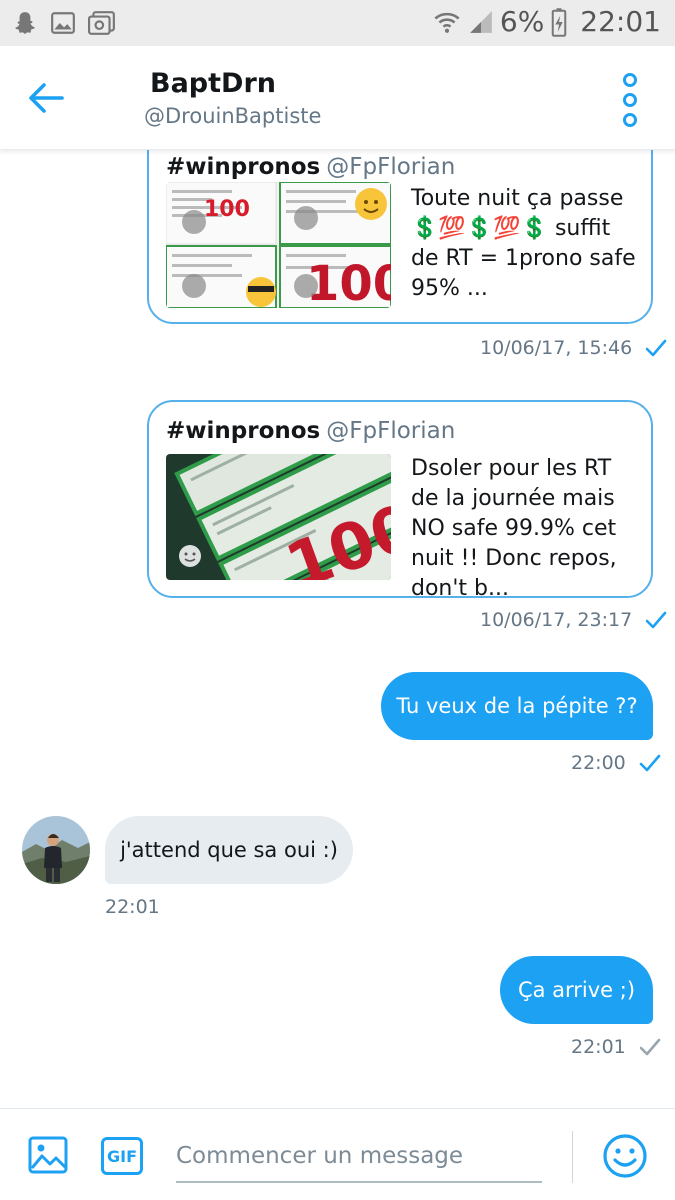 The width and height of the screenshot is (675, 1200). I want to click on message-timestamp-row: 10/06/17, 15:46, so click(574, 348).